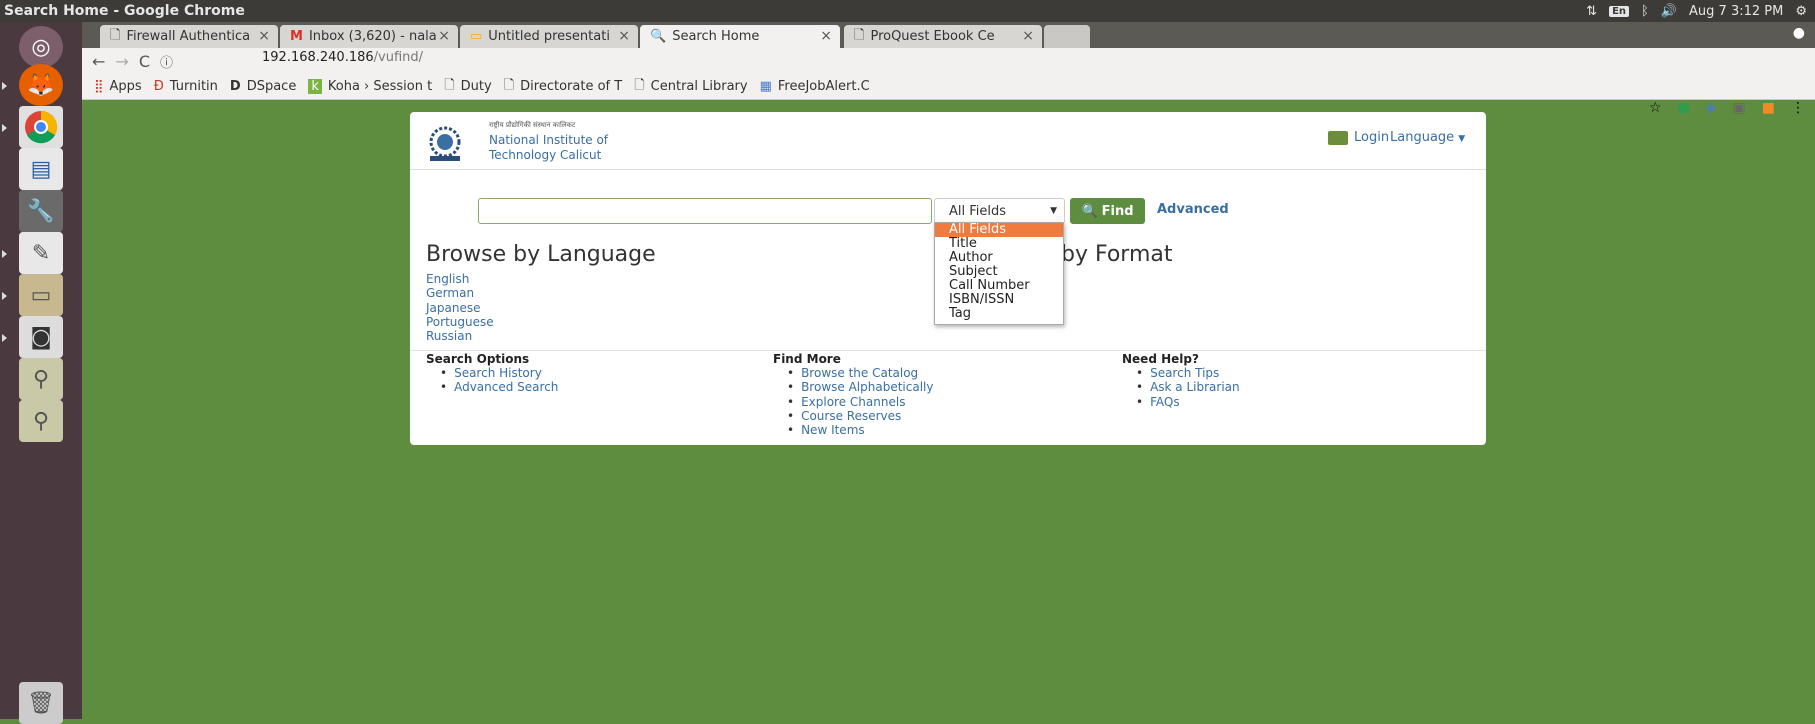 The image size is (1815, 724). I want to click on document-viewer-icon: ▤, so click(41, 169).